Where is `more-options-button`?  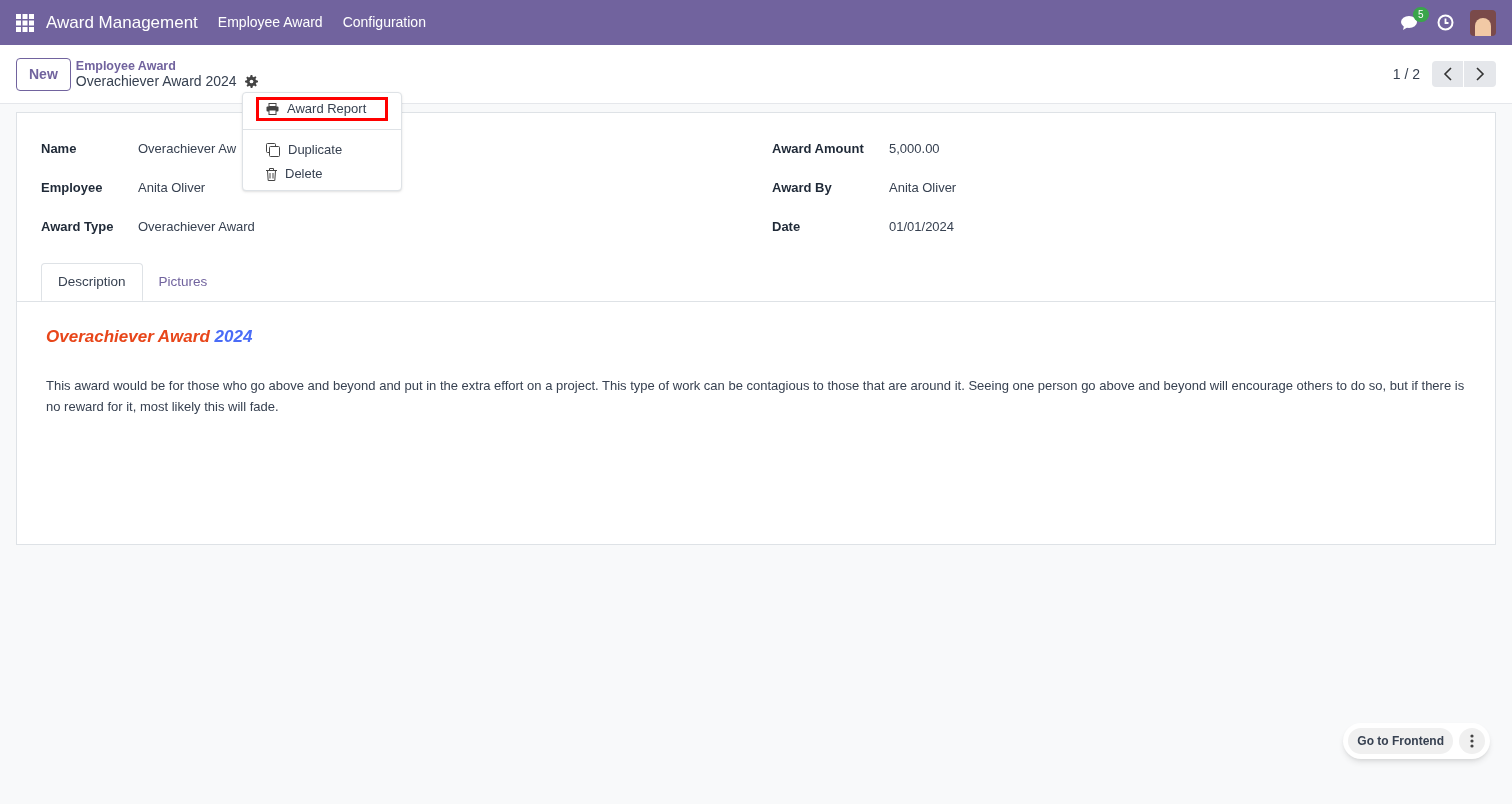 more-options-button is located at coordinates (1472, 741).